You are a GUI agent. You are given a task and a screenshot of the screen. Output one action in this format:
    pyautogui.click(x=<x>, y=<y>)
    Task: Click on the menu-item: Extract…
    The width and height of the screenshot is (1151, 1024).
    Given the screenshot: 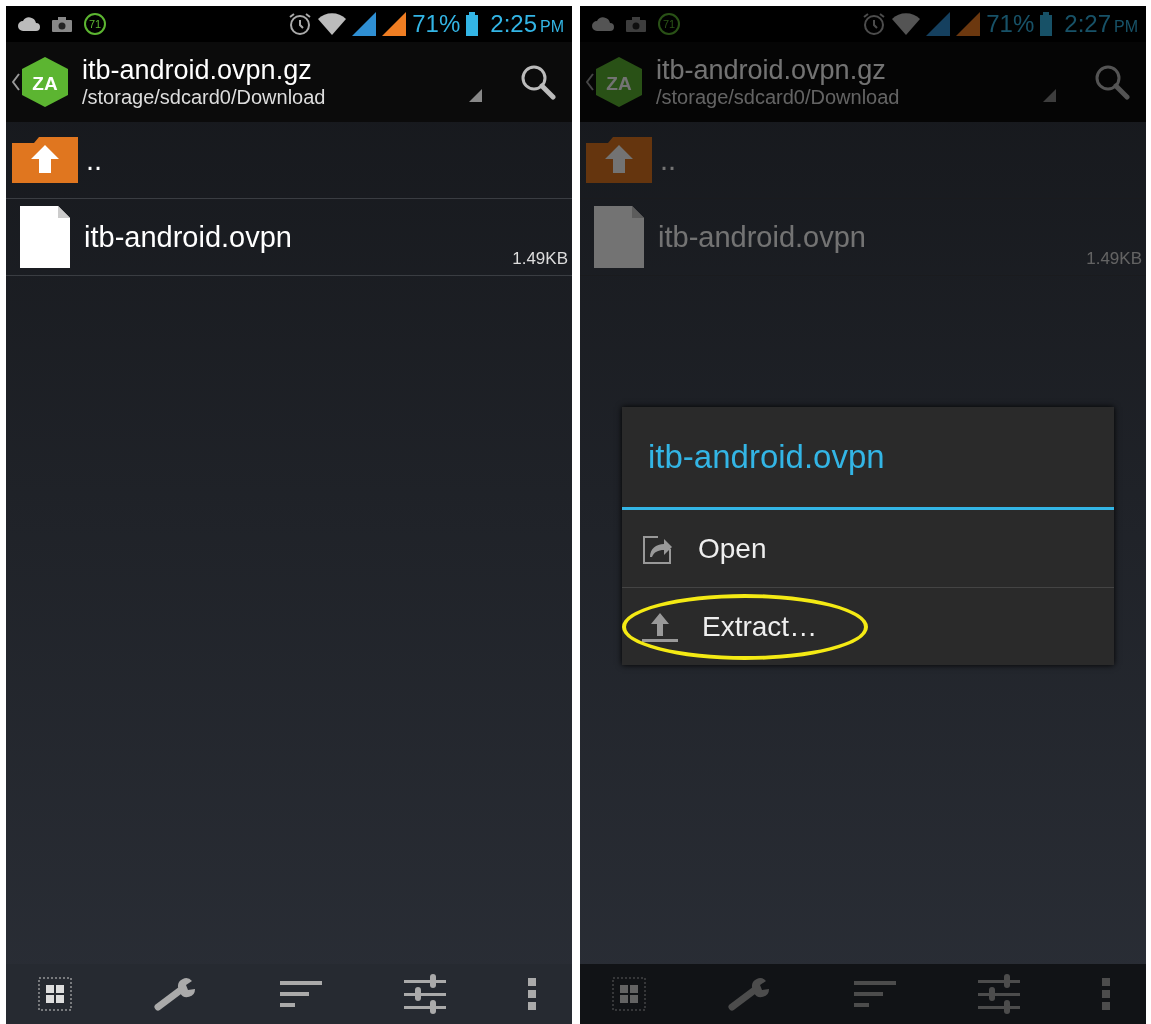 What is the action you would take?
    pyautogui.click(x=868, y=626)
    